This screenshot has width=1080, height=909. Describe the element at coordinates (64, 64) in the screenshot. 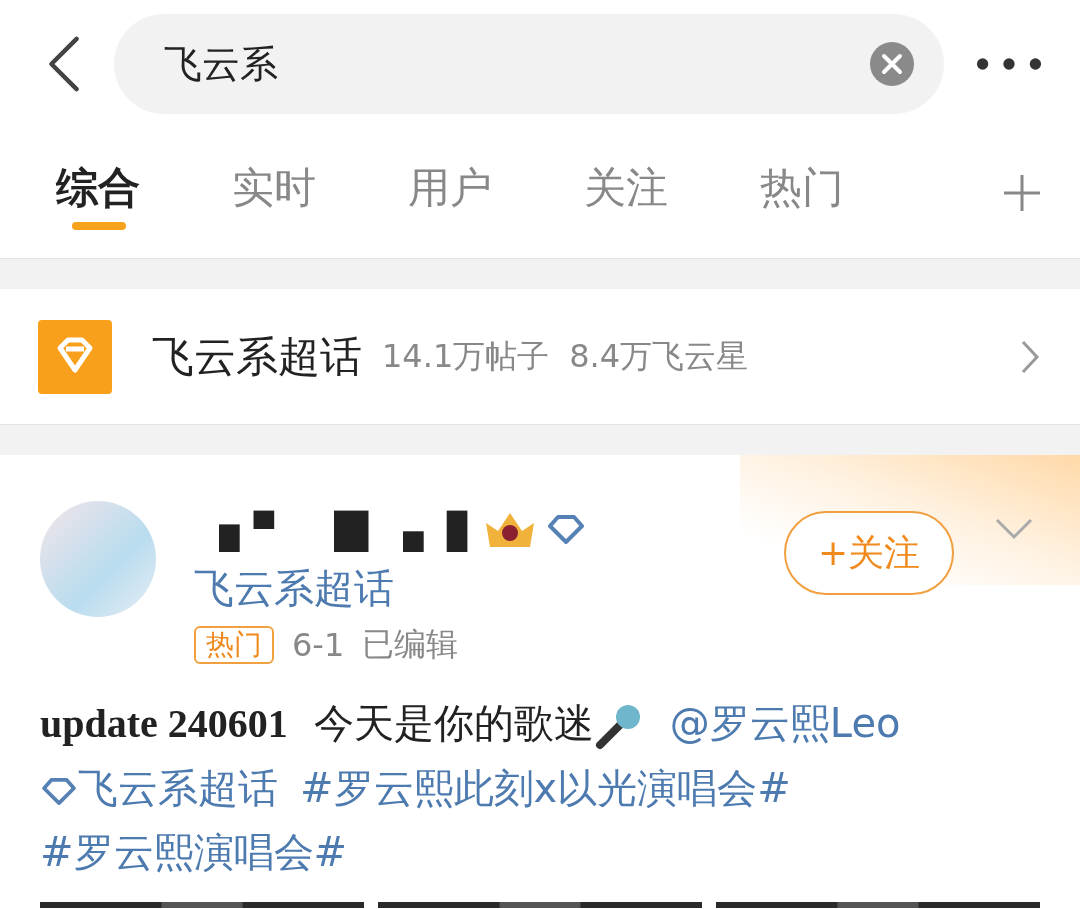

I see `back-icon` at that location.